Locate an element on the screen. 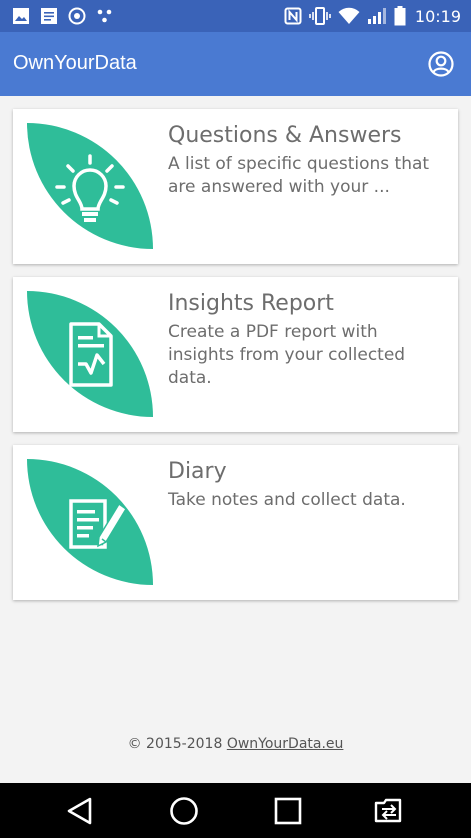  document-icon is located at coordinates (49, 16).